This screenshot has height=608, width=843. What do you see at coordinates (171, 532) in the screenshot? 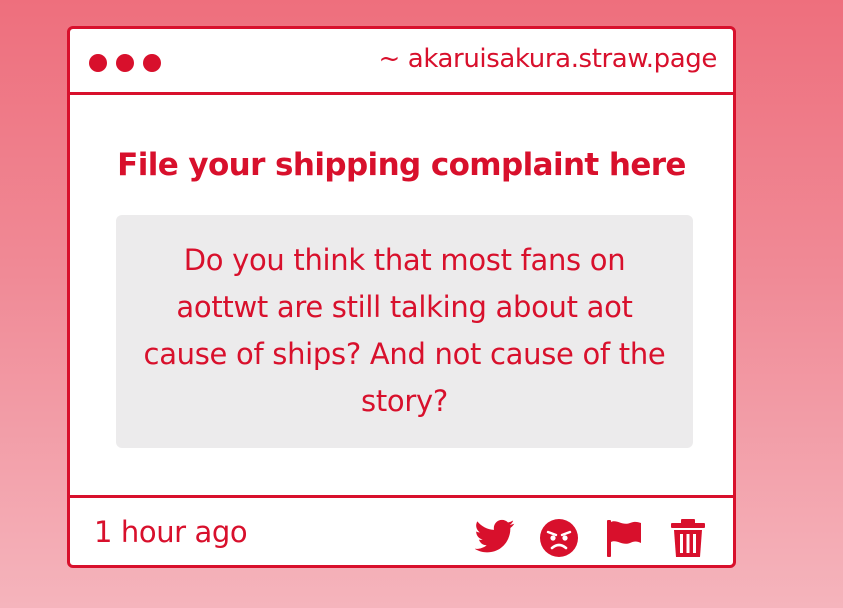
I see `timestamp: 1 hour ago` at bounding box center [171, 532].